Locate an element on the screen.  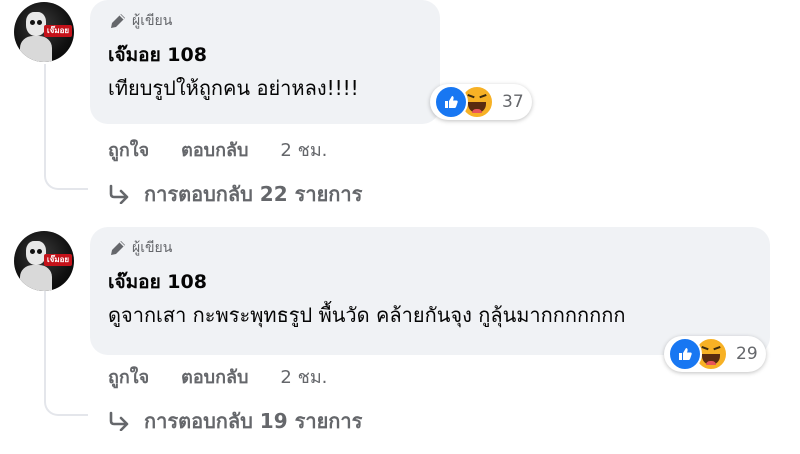
replies-label: การตอบกลับ 22 รายการ is located at coordinates (253, 194).